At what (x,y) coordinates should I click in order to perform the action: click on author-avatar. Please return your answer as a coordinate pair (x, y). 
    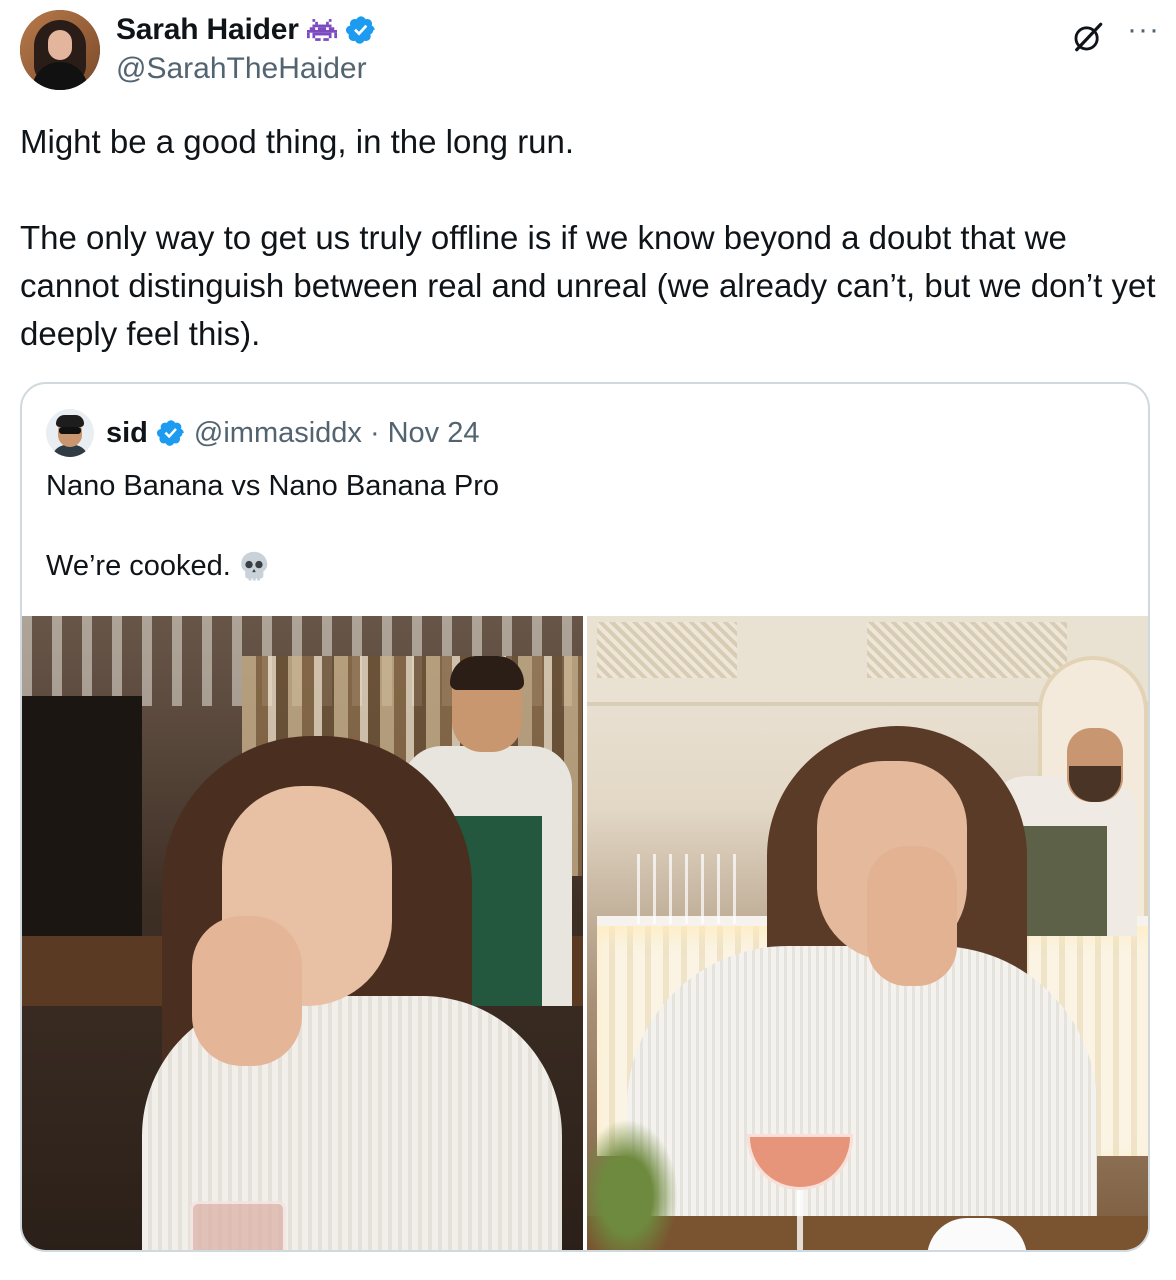
    Looking at the image, I should click on (60, 50).